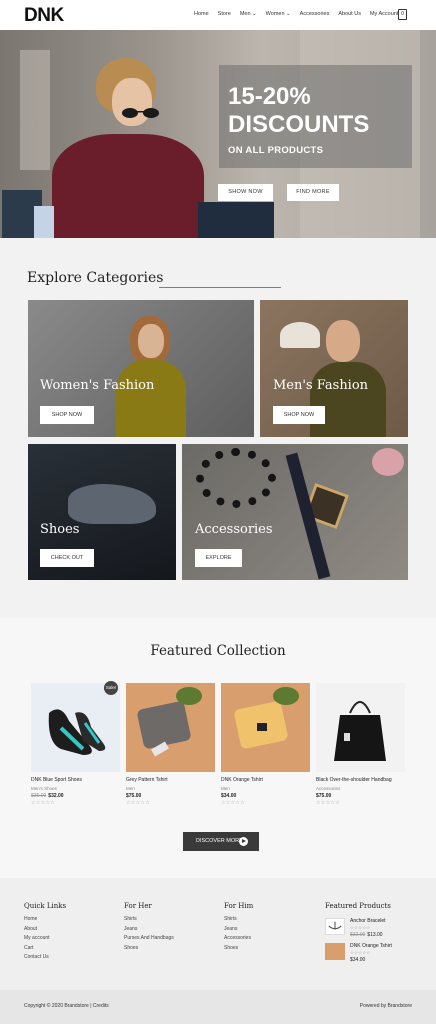  I want to click on footer-link: Cart, so click(45, 948).